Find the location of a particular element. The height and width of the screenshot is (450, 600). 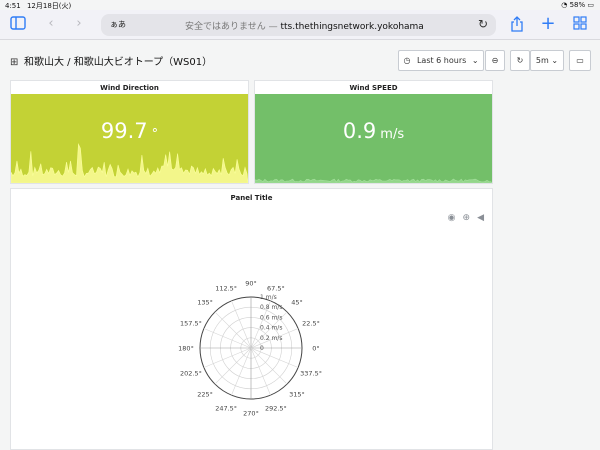

status-date: 12月18日(火) is located at coordinates (49, 6).